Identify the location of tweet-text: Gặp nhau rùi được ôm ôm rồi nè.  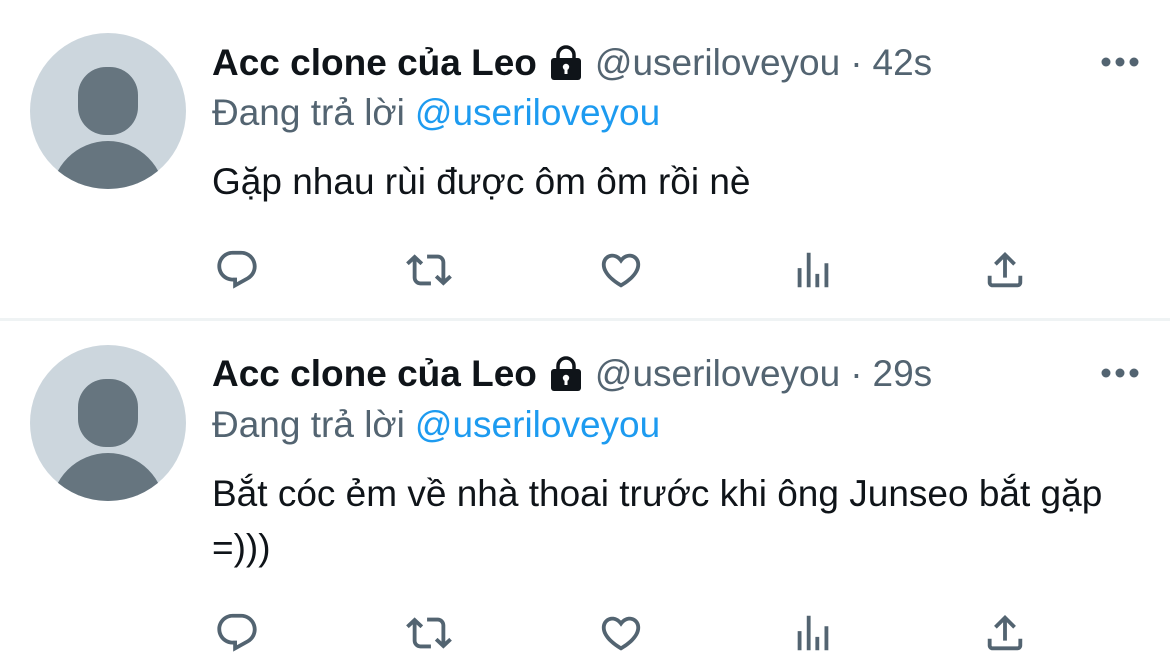
(481, 181).